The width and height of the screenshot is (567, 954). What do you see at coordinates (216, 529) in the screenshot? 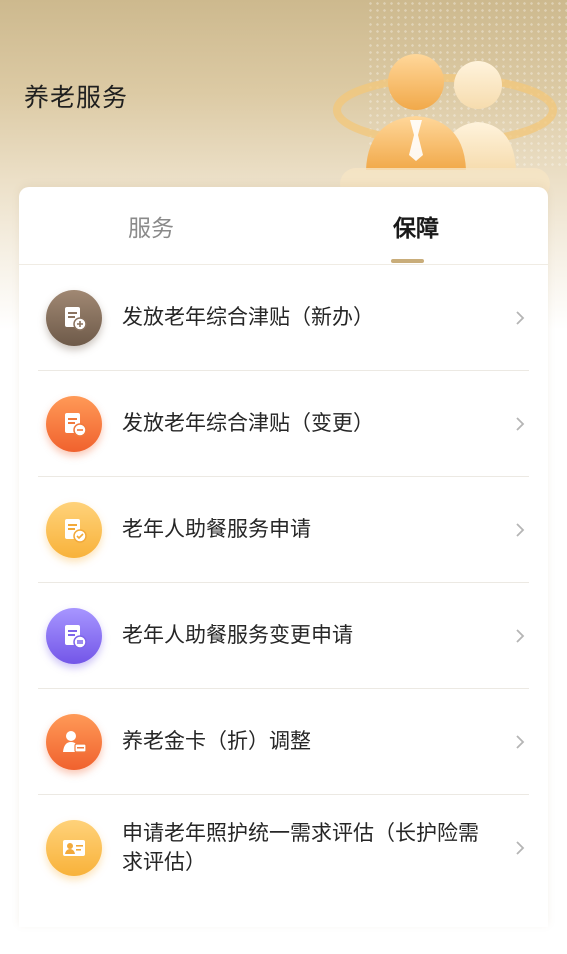
I see `list-item-label: 老年人助餐服务申请` at bounding box center [216, 529].